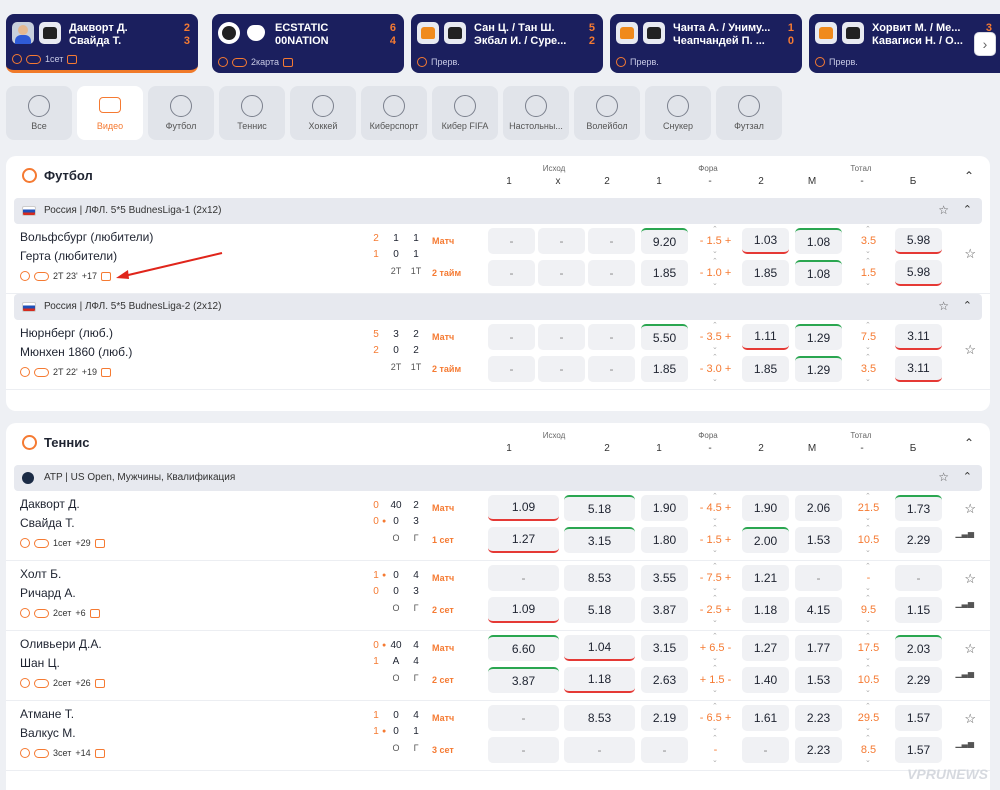  I want to click on league-header: ATP | US Open, Мужчины, Квалификация ☆ ⌃, so click(498, 478).